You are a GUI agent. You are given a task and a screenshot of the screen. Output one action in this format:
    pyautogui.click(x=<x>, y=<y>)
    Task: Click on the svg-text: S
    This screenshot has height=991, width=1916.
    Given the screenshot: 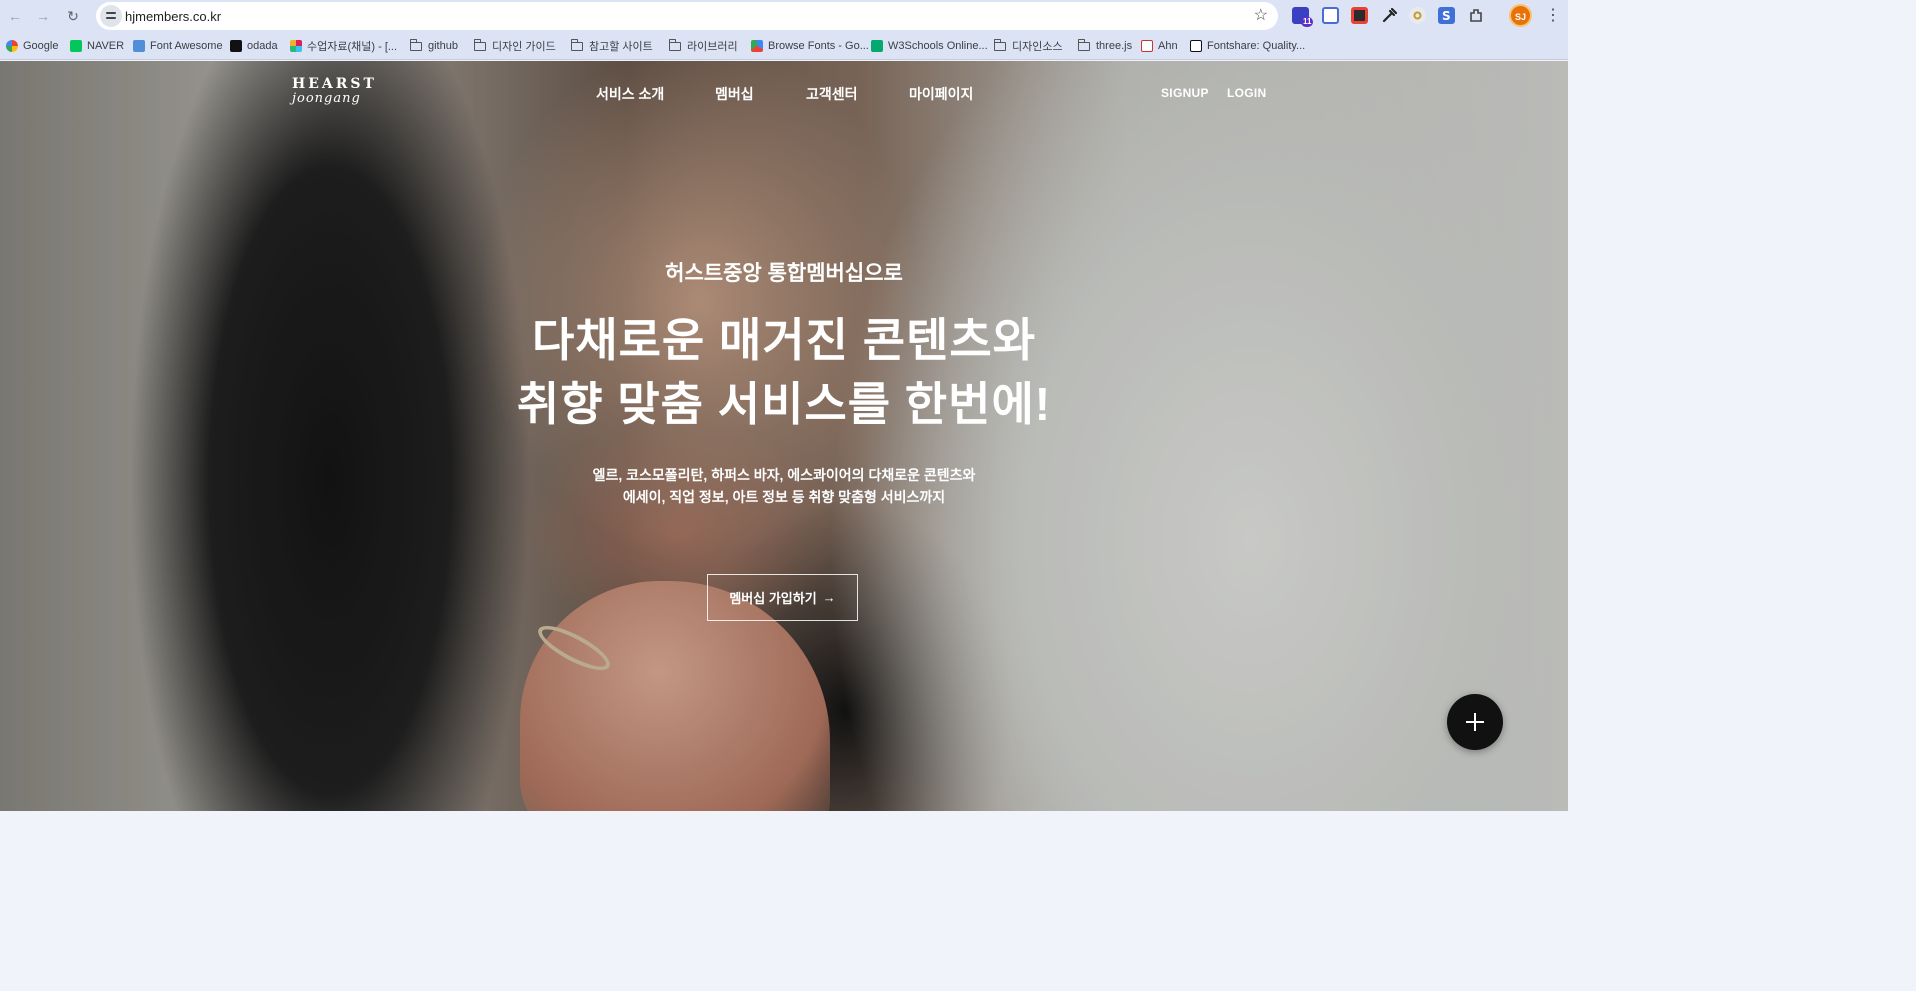 What is the action you would take?
    pyautogui.click(x=1446, y=16)
    